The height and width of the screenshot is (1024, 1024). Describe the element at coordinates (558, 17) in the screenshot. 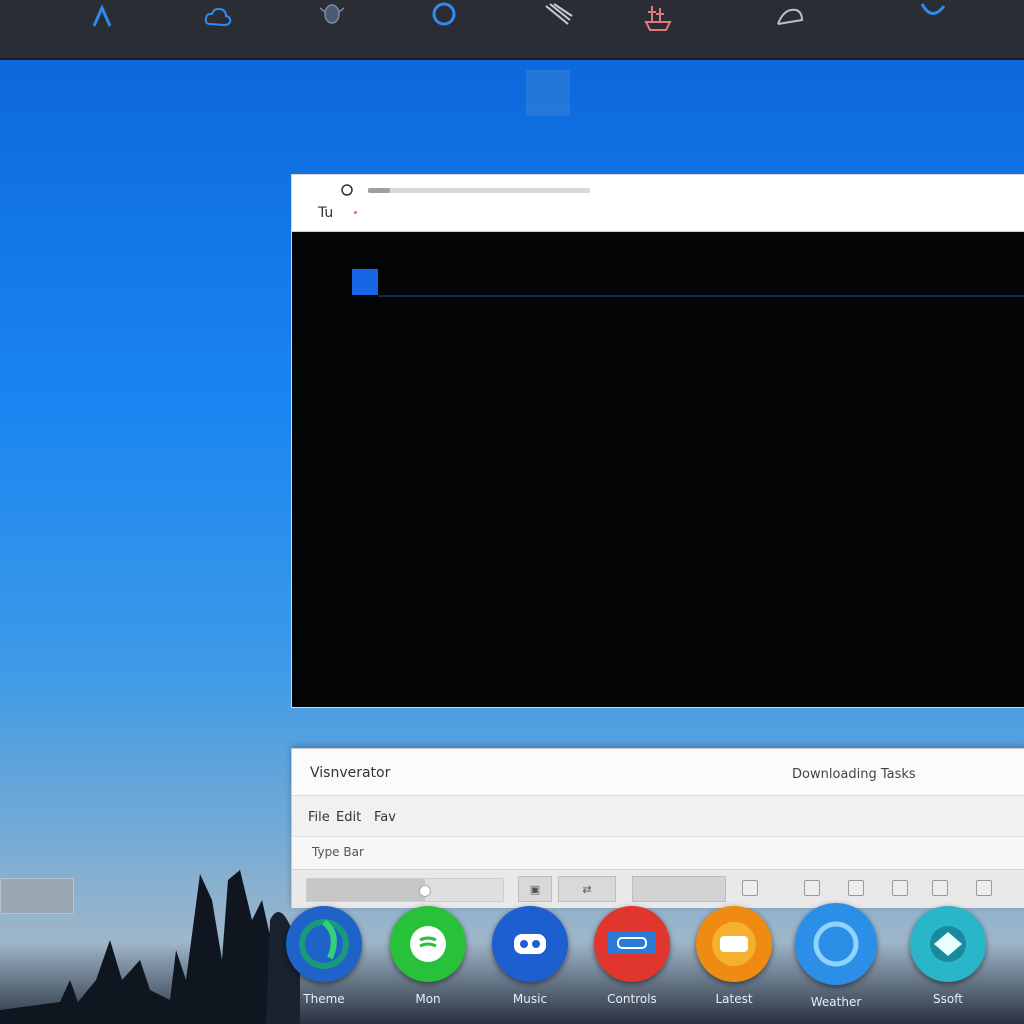

I see `brush-icon` at that location.